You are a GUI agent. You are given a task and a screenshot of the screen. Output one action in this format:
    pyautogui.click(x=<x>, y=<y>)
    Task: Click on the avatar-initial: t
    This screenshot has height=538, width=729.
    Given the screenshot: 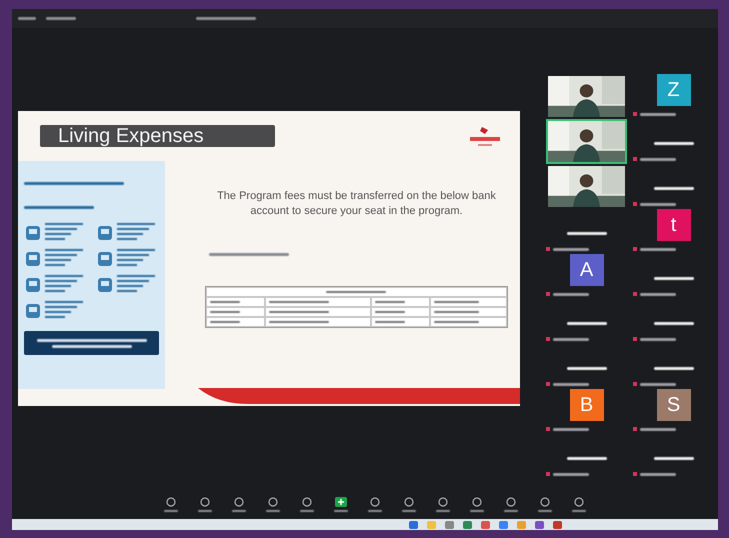 What is the action you would take?
    pyautogui.click(x=673, y=225)
    